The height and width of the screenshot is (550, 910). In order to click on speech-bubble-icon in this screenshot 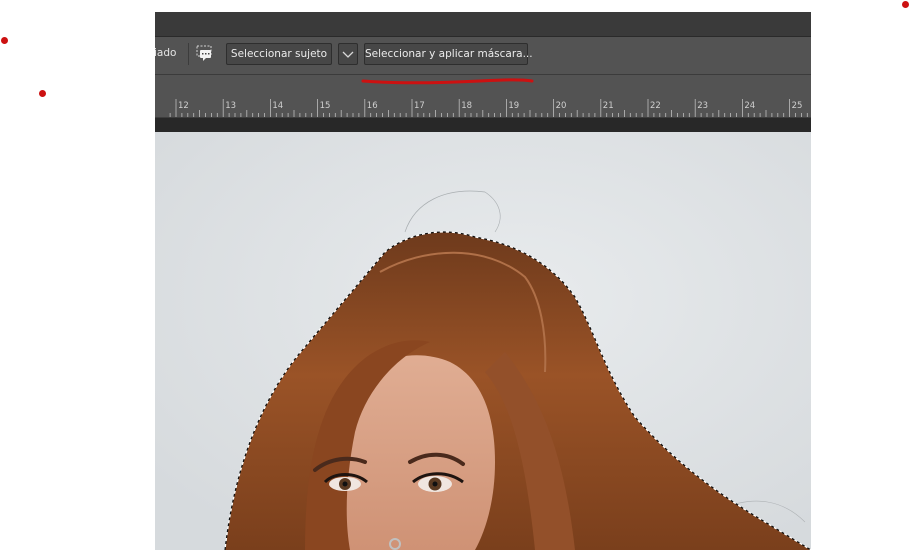, I will do `click(205, 54)`.